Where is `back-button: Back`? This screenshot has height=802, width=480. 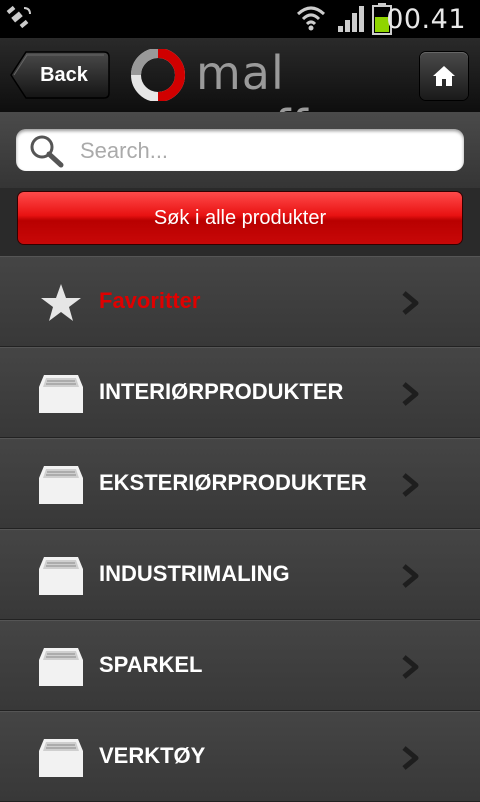
back-button: Back is located at coordinates (60, 75).